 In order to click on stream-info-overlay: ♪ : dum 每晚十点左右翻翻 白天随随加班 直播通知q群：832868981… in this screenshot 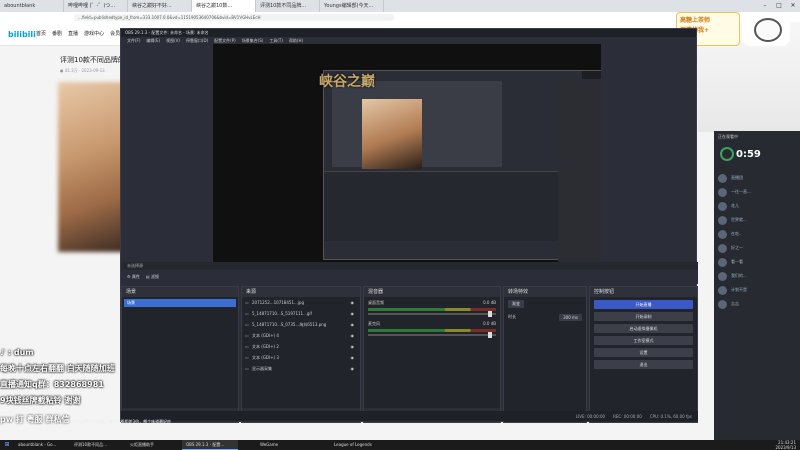, I will do `click(65, 377)`.